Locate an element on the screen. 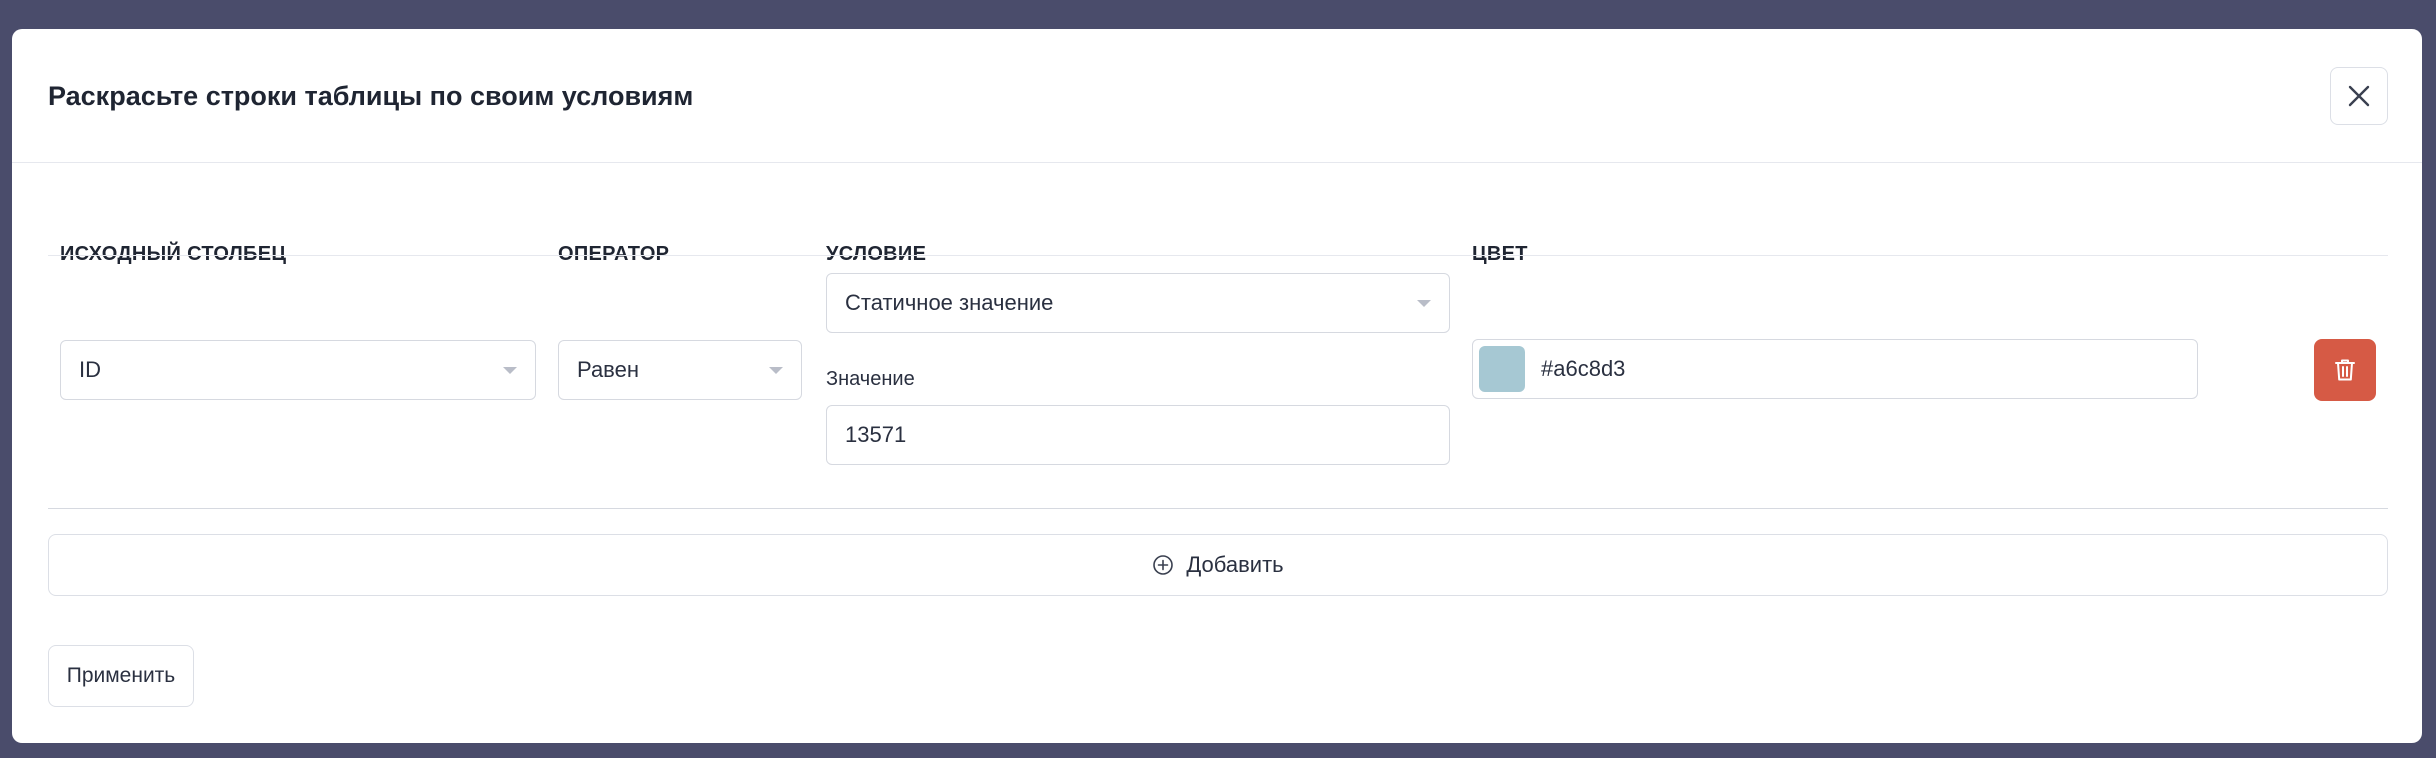 The width and height of the screenshot is (2436, 758). operator-value: Равен is located at coordinates (608, 369).